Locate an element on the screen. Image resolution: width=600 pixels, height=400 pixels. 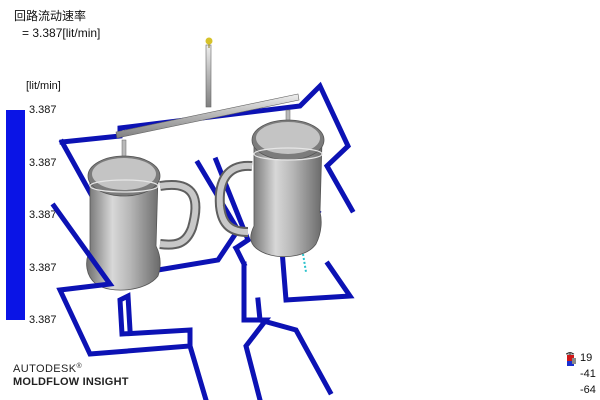
orientation-triad: 19 -41 -64 is located at coordinates (582, 375).